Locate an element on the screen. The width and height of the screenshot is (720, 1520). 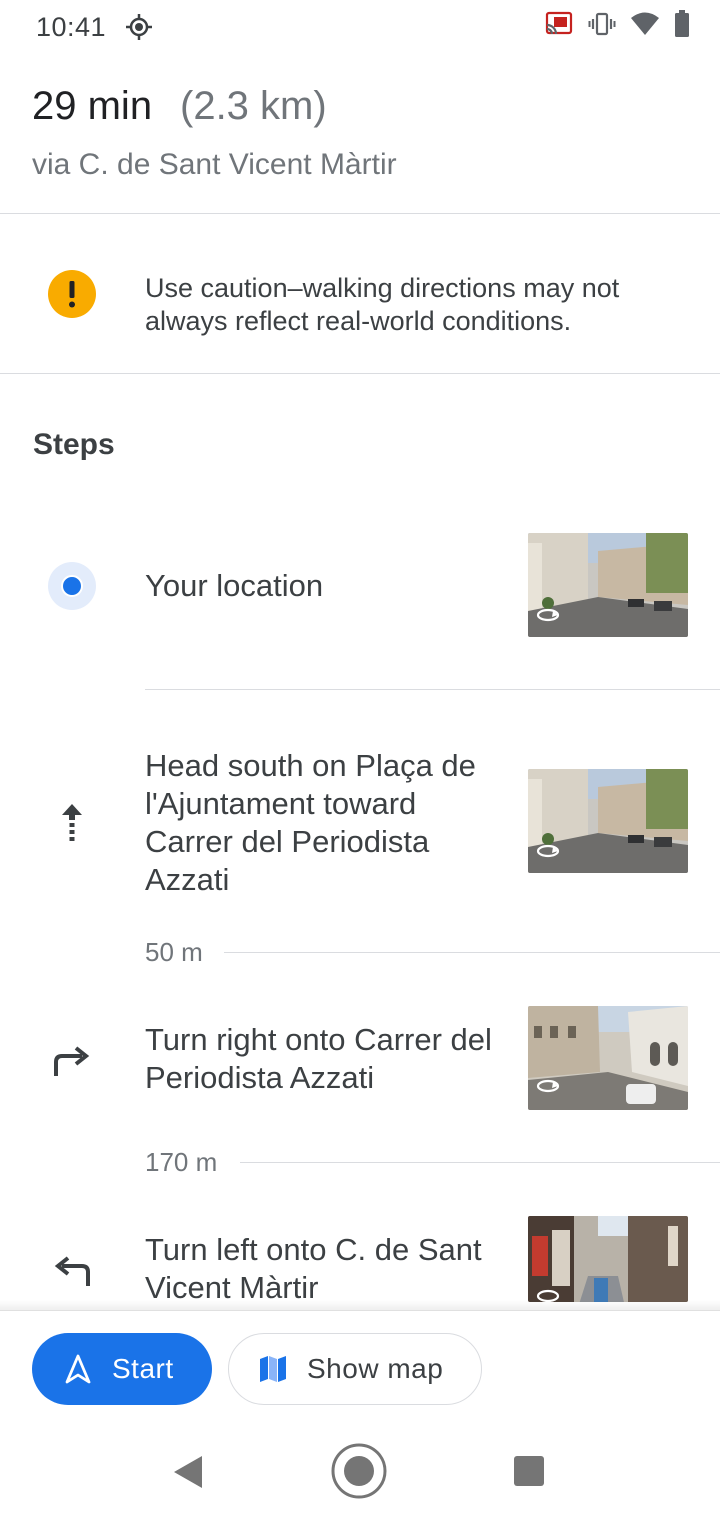
current-location-icon is located at coordinates (72, 586).